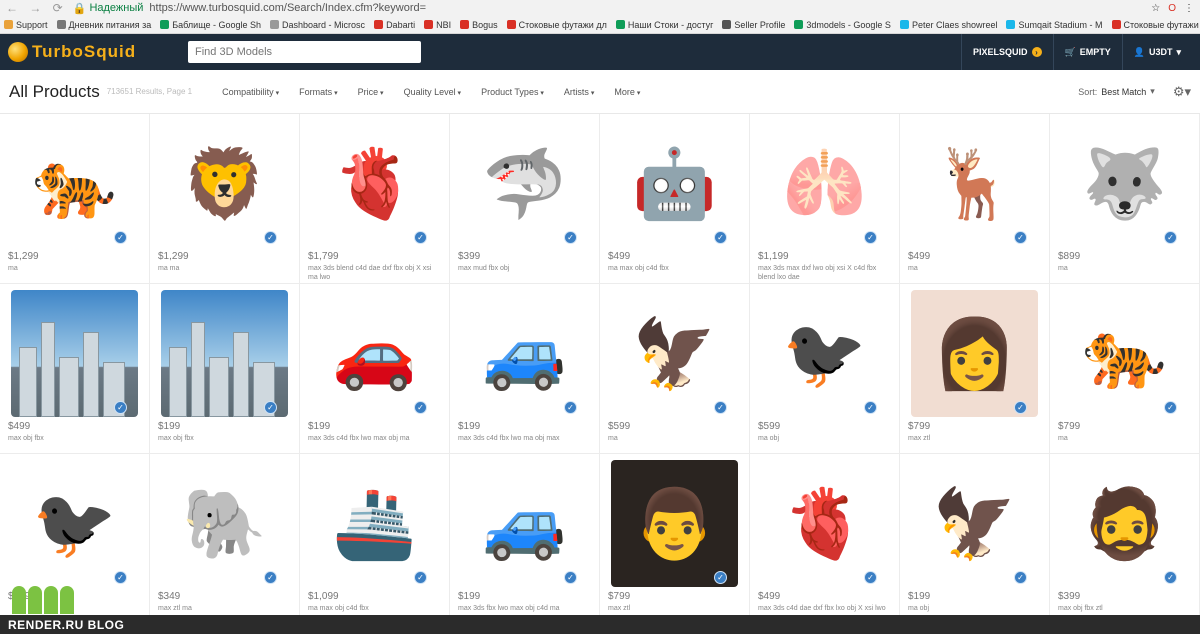  I want to click on product-card: 🦅 ✓ $199 ma obj, so click(975, 539).